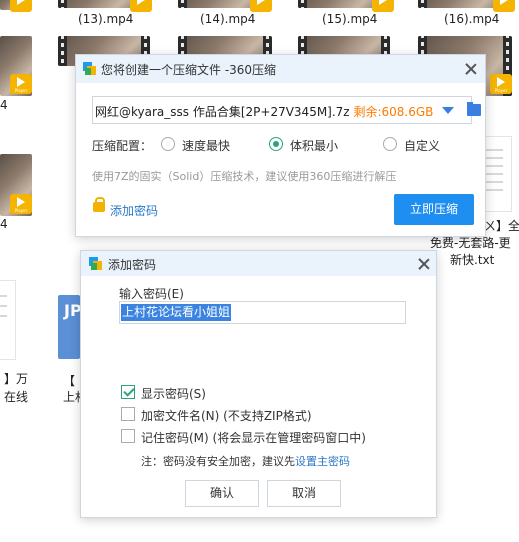  I want to click on cancel-button: 取消, so click(304, 493).